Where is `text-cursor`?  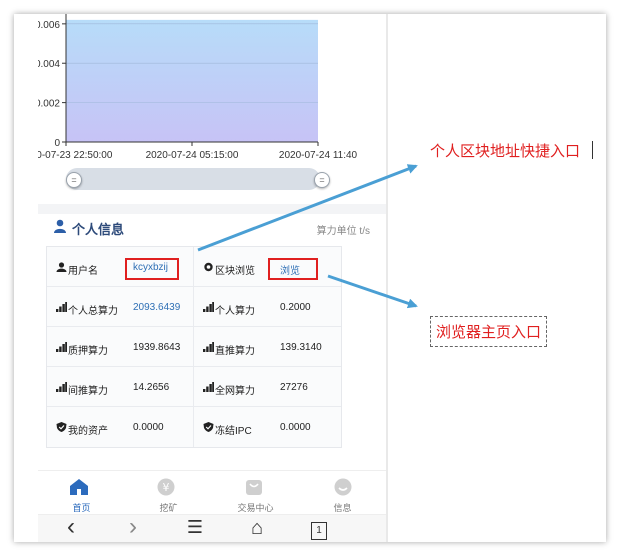
text-cursor is located at coordinates (592, 150).